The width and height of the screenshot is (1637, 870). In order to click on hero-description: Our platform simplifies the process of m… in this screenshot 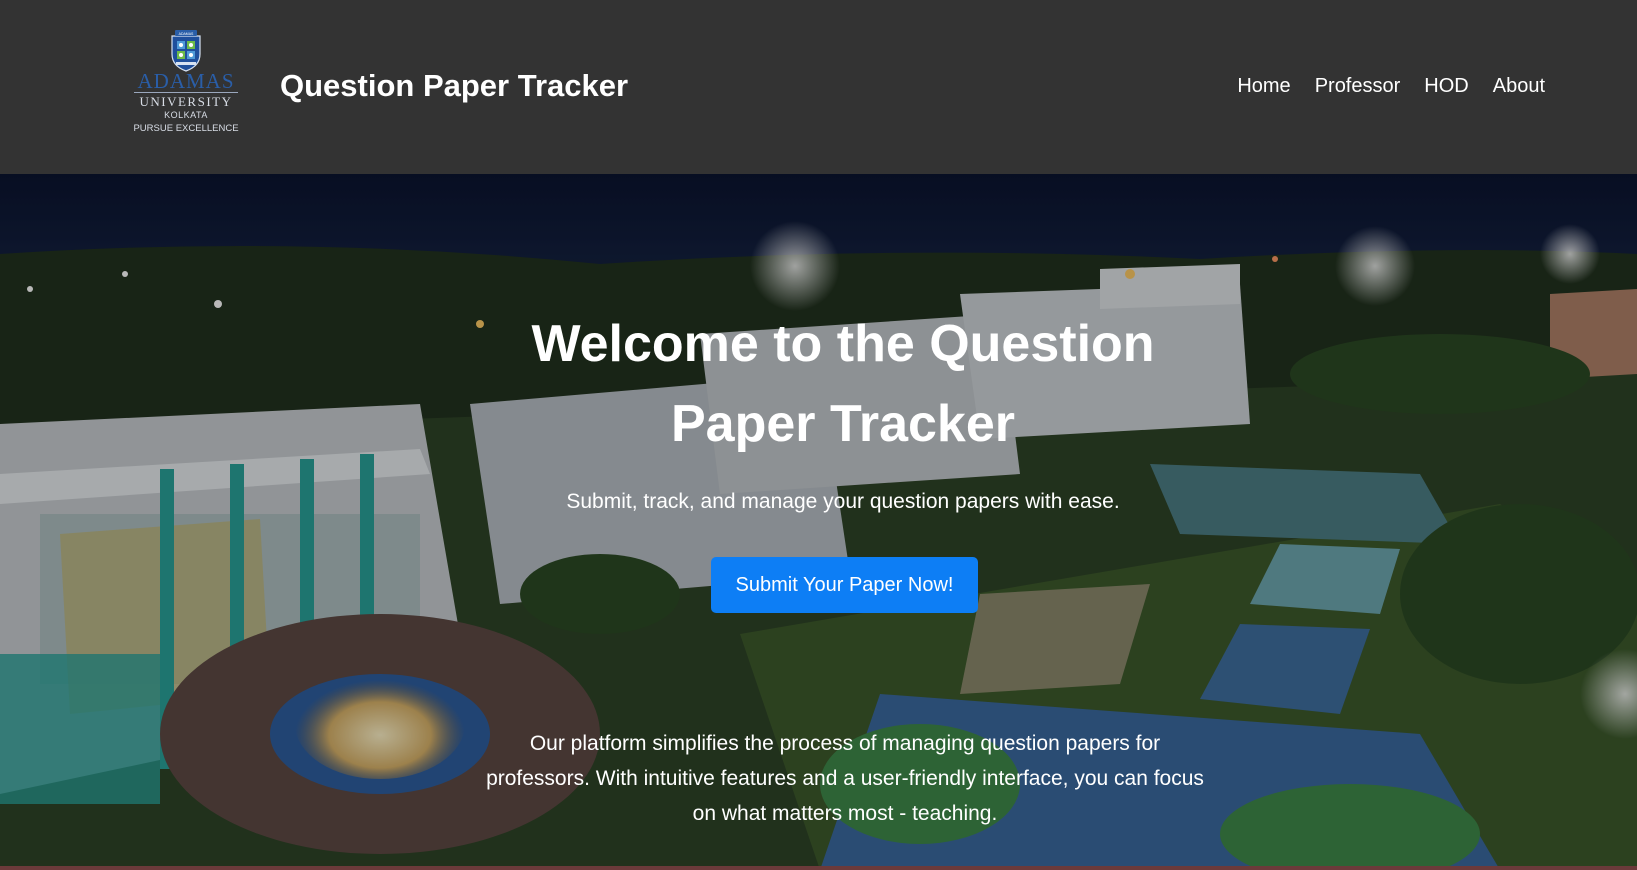, I will do `click(845, 778)`.